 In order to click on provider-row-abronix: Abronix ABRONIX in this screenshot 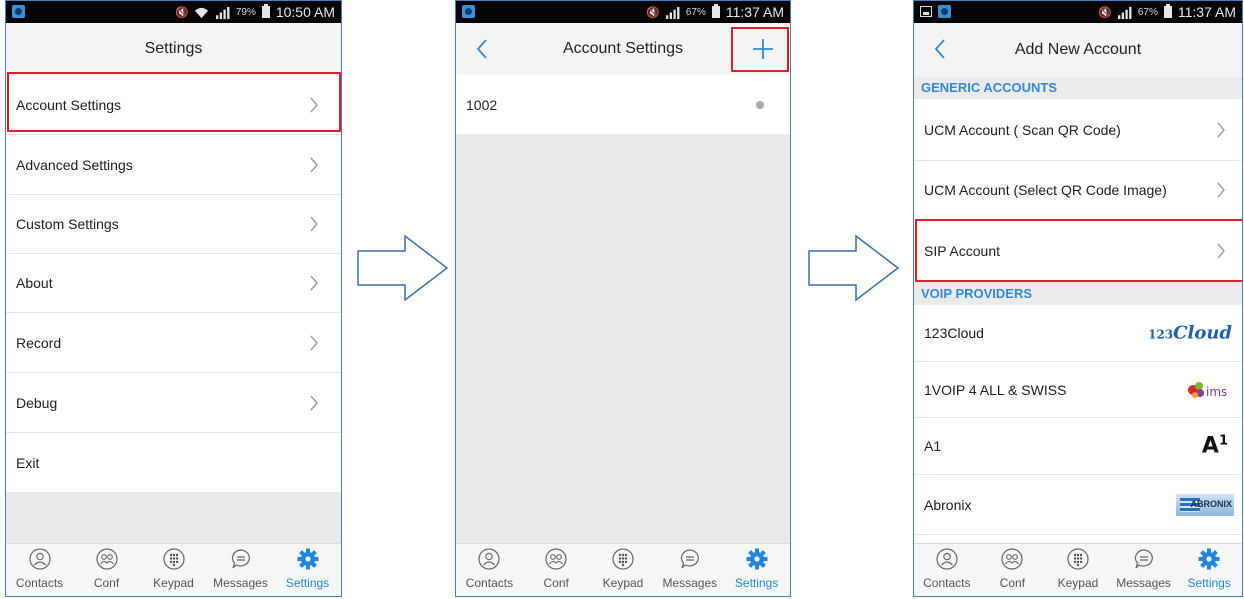, I will do `click(1078, 505)`.